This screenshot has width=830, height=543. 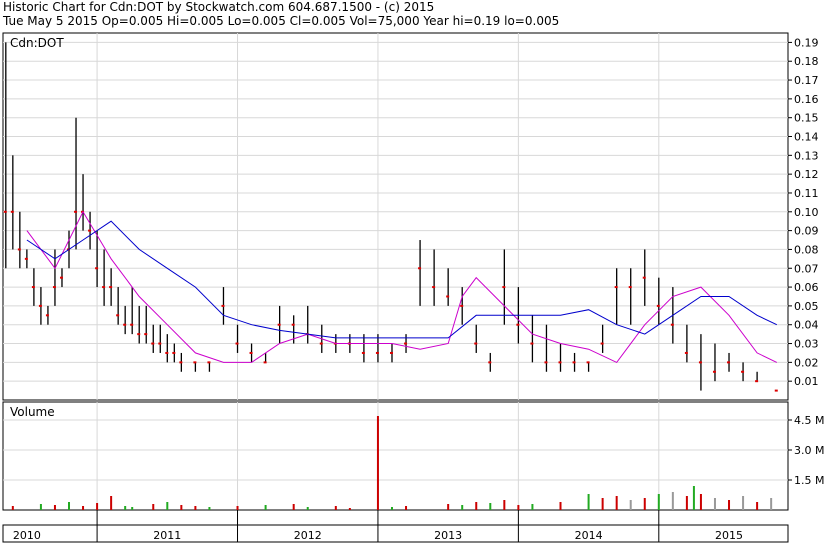 I want to click on price-tick-label: 0.11, so click(x=806, y=193).